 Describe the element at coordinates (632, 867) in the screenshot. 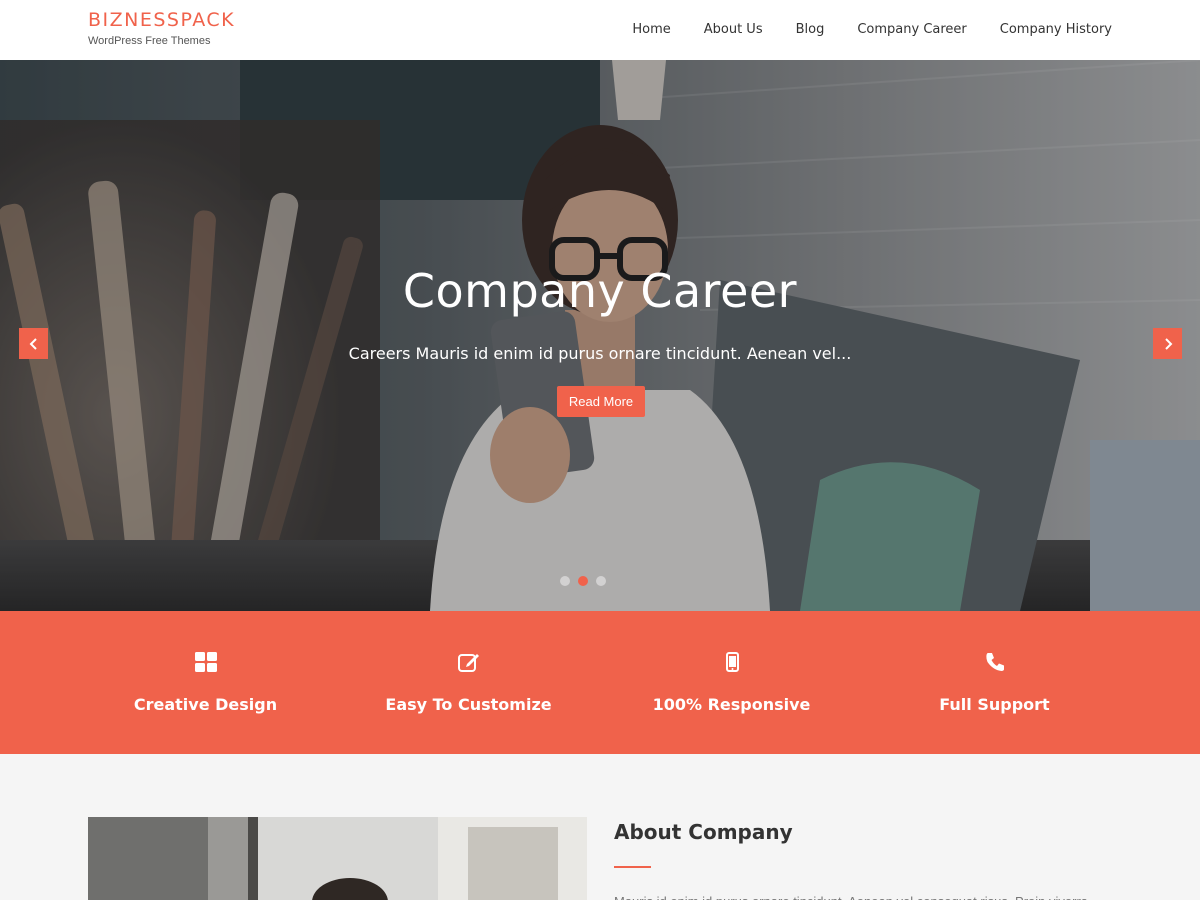

I see `about-title-underline` at that location.